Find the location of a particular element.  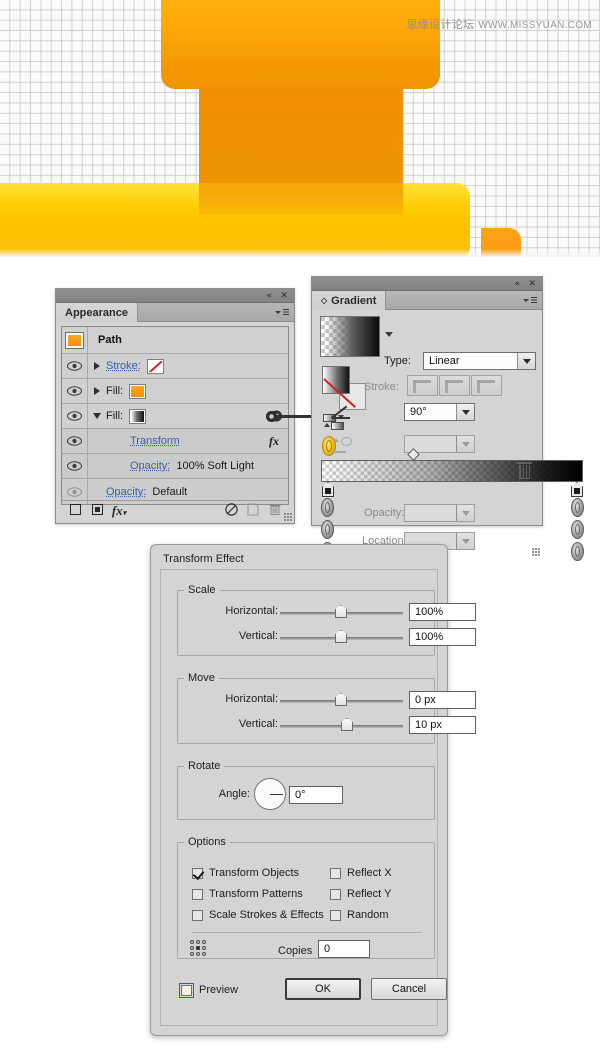

label-preview: Preview is located at coordinates (218, 990).